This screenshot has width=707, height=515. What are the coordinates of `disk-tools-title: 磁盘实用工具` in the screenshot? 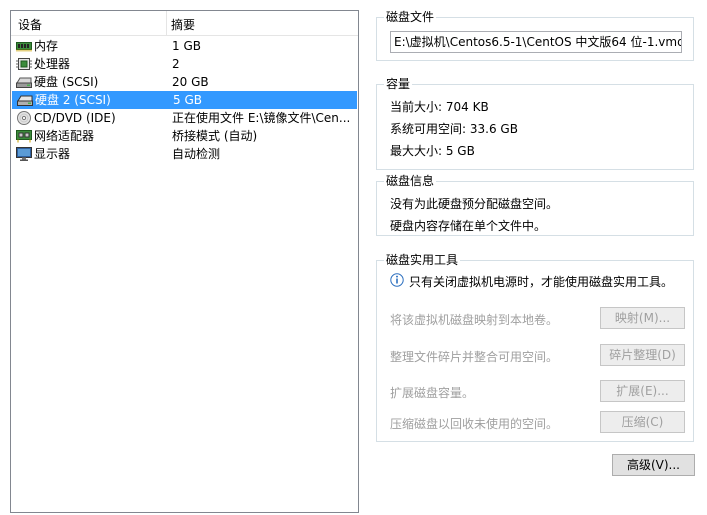 It's located at (422, 260).